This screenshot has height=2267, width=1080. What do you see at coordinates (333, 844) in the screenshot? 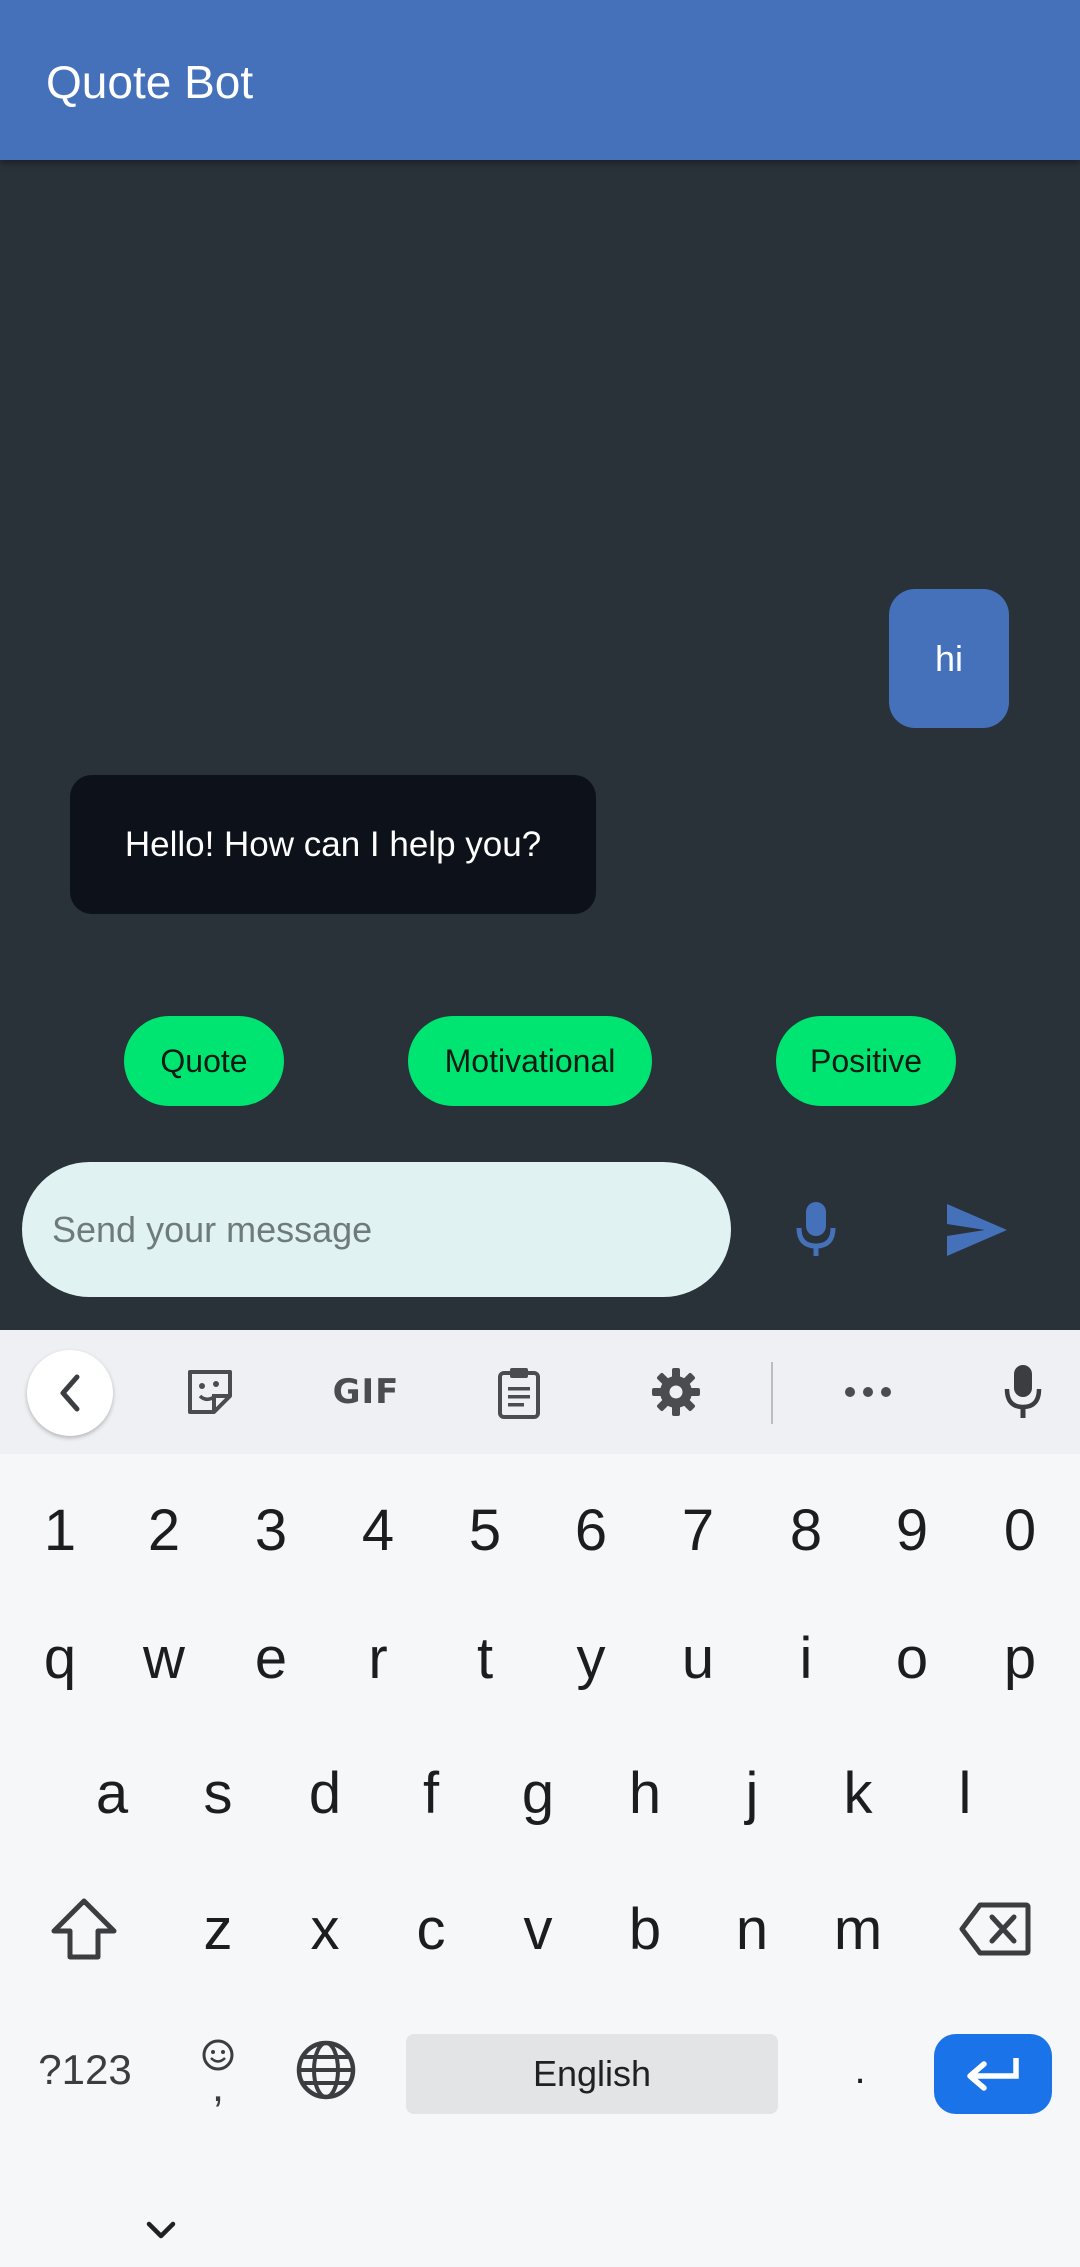
I see `bot-message-bubble: Hello! How can I help you?` at bounding box center [333, 844].